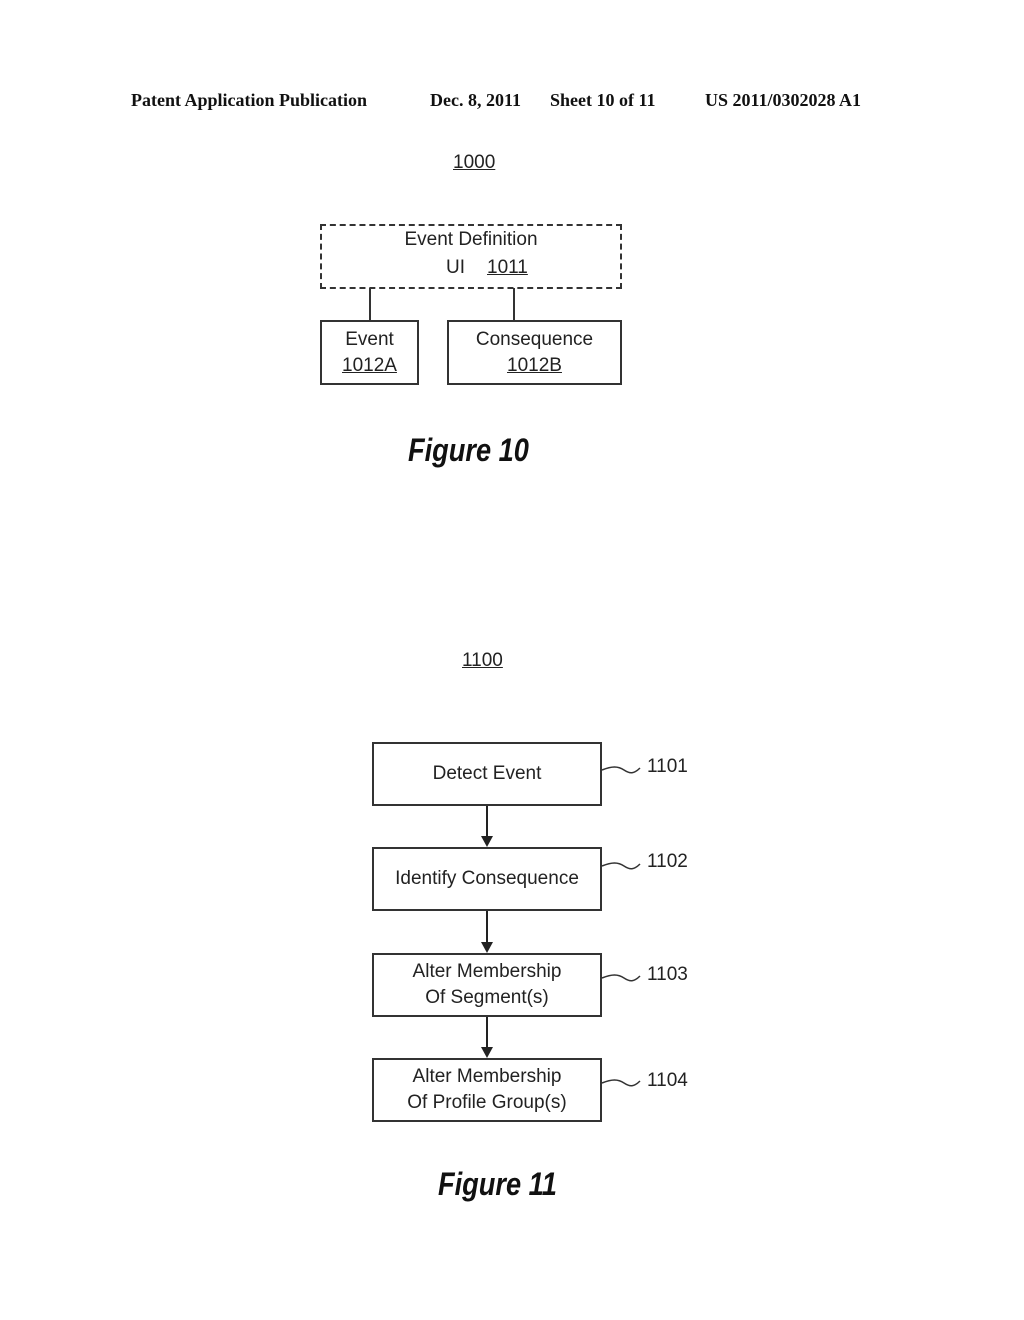 This screenshot has width=1024, height=1320. What do you see at coordinates (667, 974) in the screenshot?
I see `step-ref-1103: 1103` at bounding box center [667, 974].